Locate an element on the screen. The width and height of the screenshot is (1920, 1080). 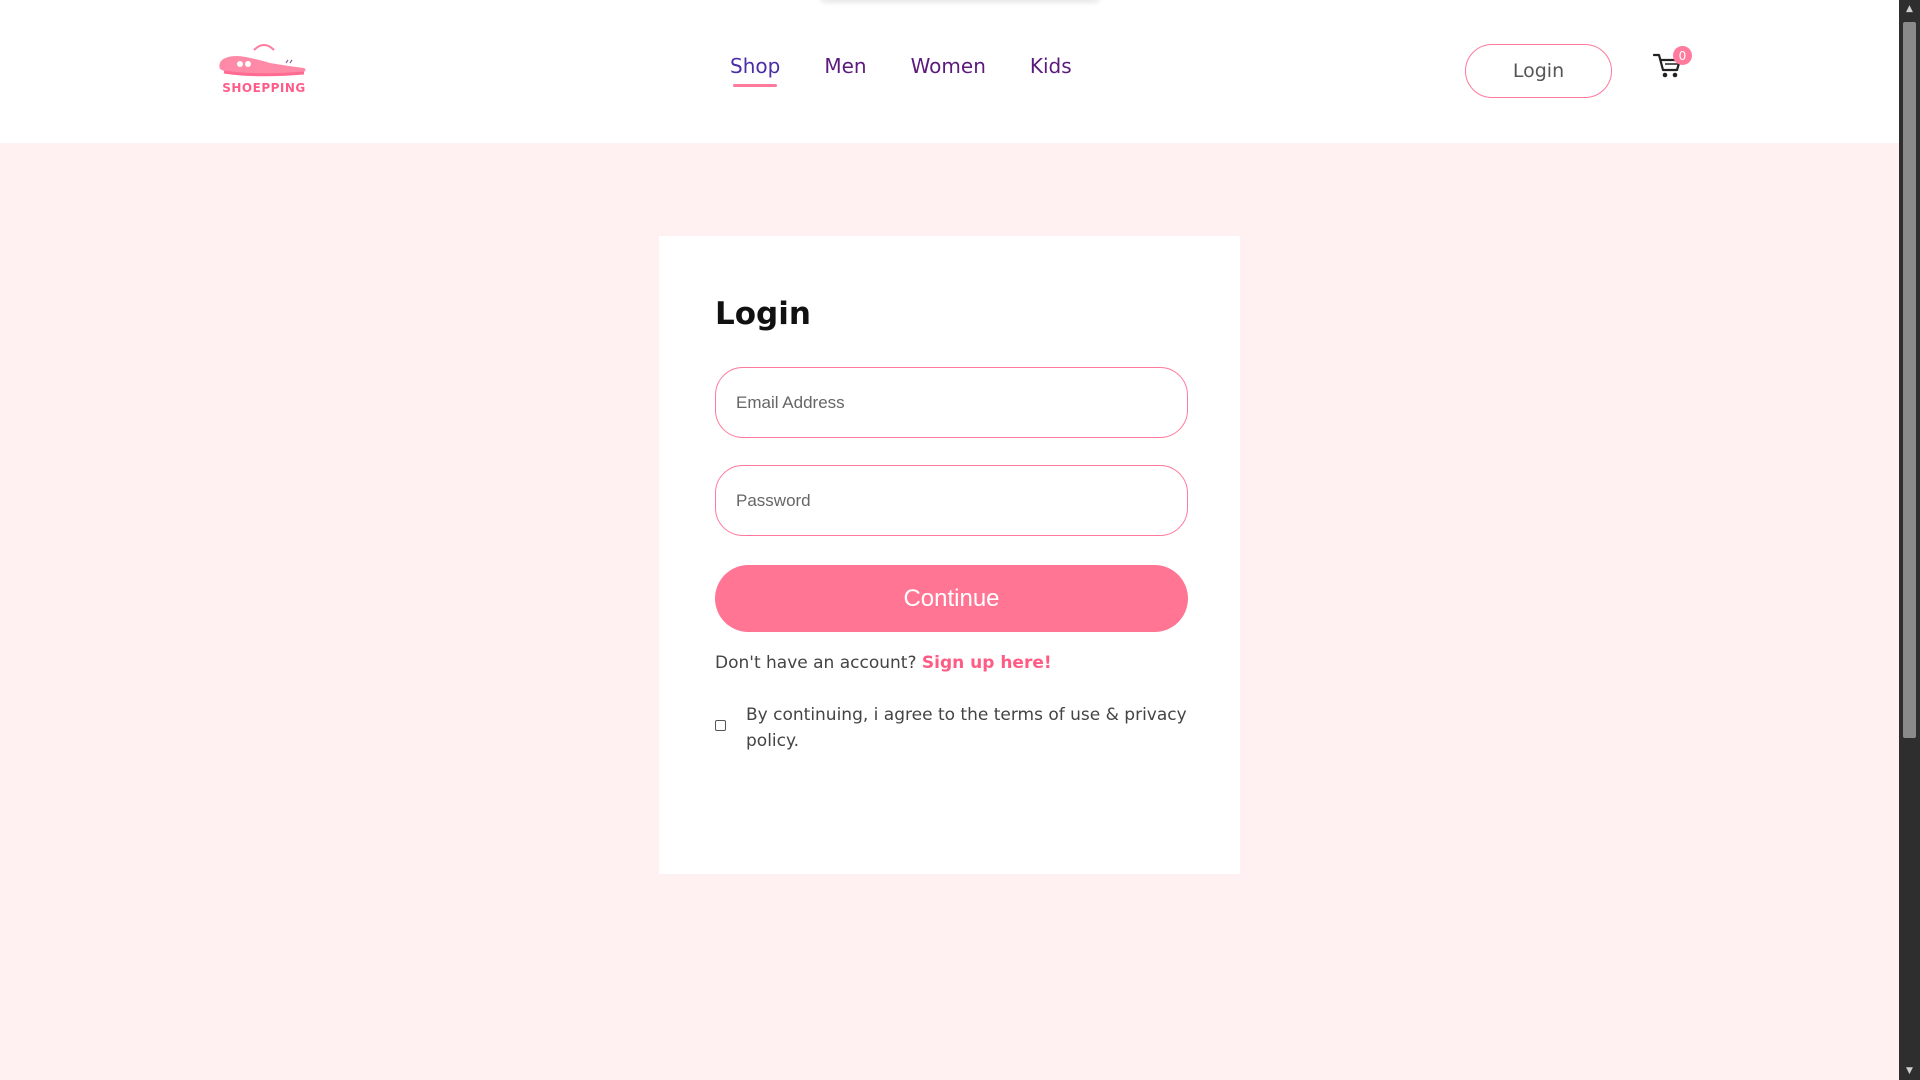
email-field is located at coordinates (951, 402).